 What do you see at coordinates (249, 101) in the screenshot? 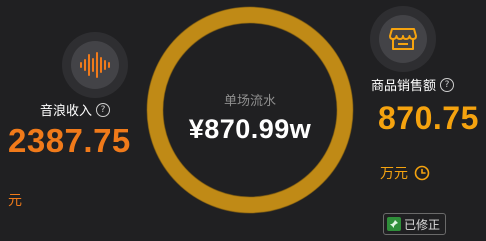
I see `center-metric-title: 单场流水` at bounding box center [249, 101].